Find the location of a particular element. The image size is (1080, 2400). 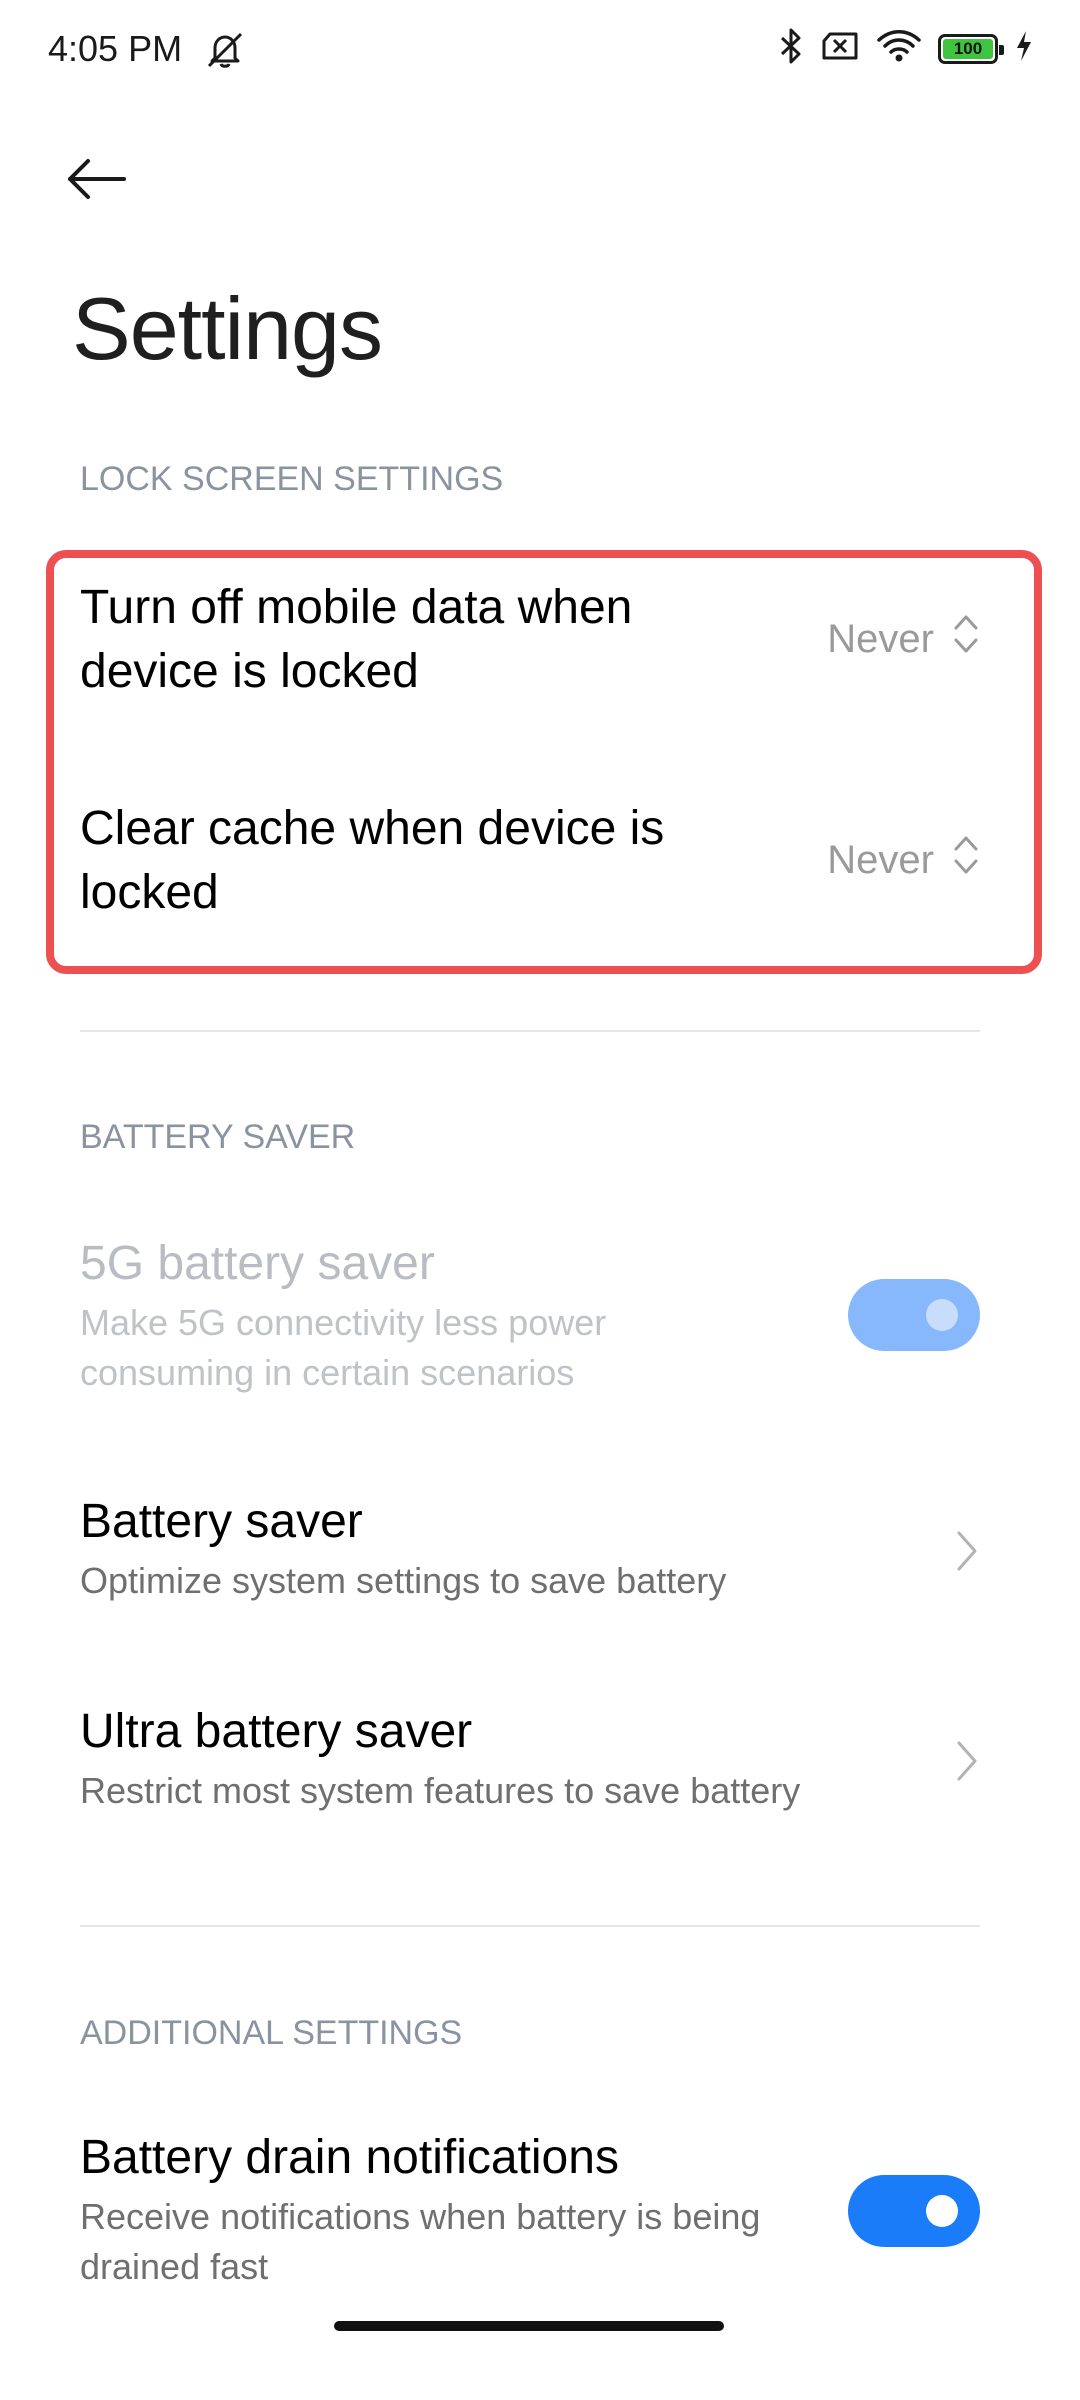

page-title: Settings is located at coordinates (227, 328).